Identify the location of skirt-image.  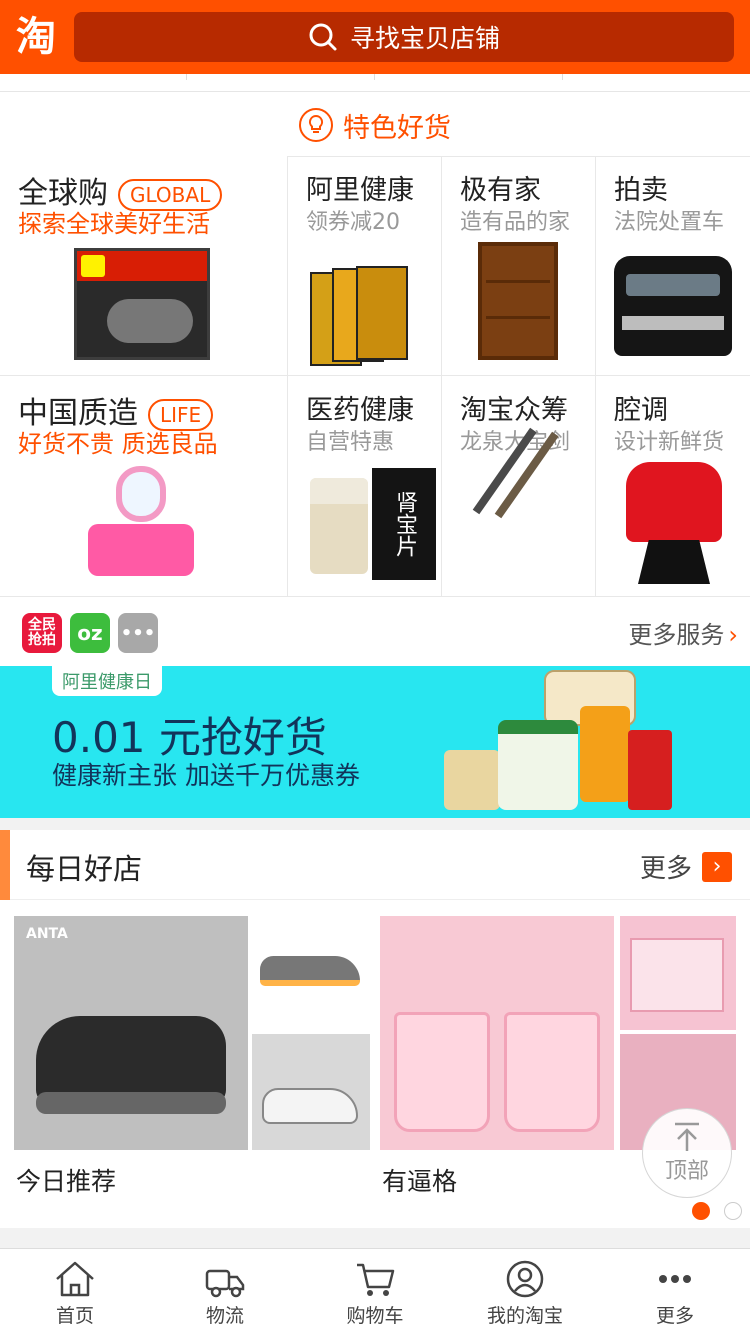
(674, 562).